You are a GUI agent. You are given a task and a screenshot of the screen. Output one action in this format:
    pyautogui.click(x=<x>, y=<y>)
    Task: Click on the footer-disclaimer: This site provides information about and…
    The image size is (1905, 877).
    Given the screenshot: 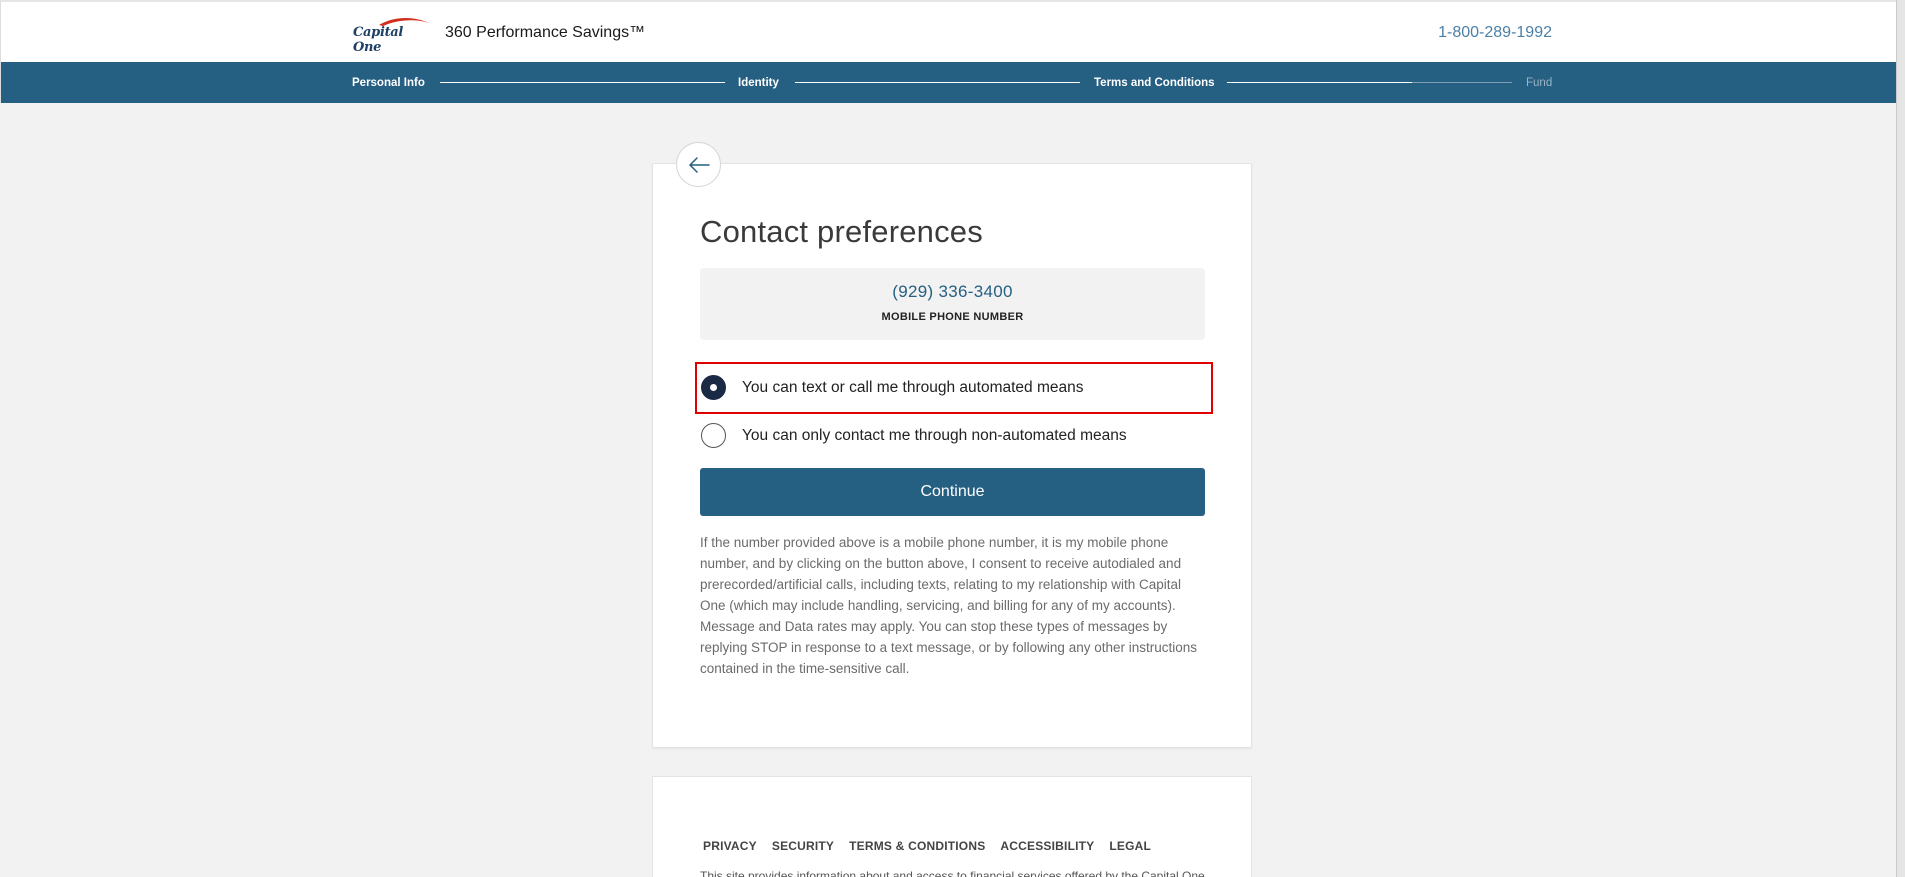 What is the action you would take?
    pyautogui.click(x=952, y=873)
    